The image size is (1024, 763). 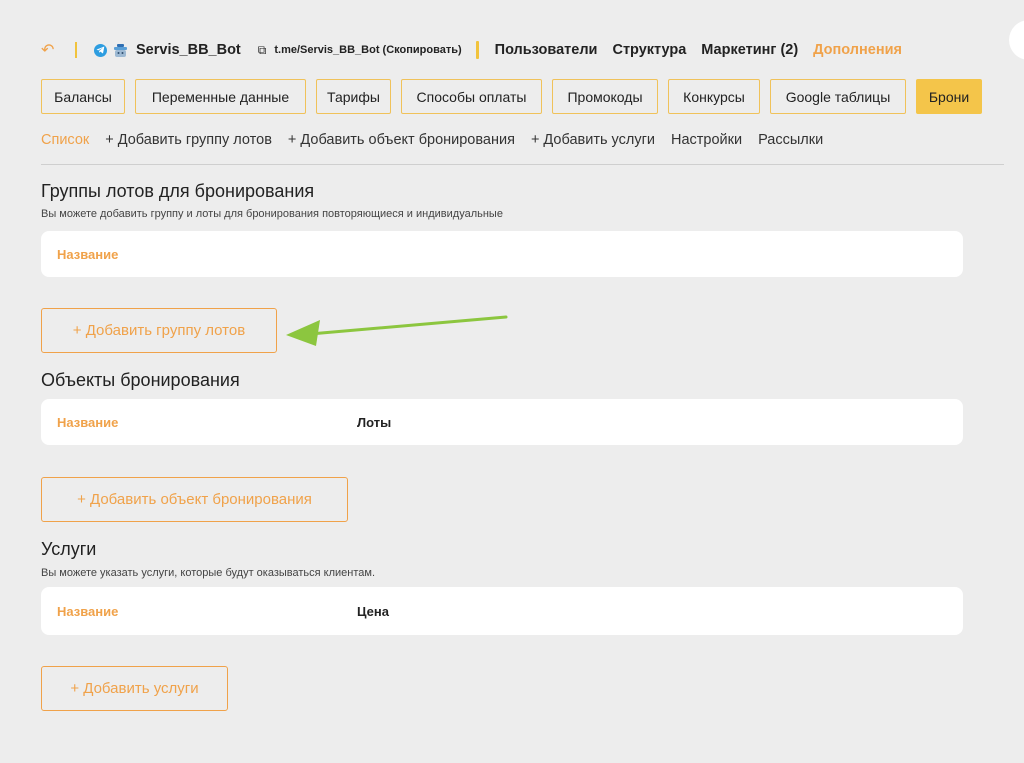 What do you see at coordinates (949, 96) in the screenshot?
I see `tab-bookings: Брони` at bounding box center [949, 96].